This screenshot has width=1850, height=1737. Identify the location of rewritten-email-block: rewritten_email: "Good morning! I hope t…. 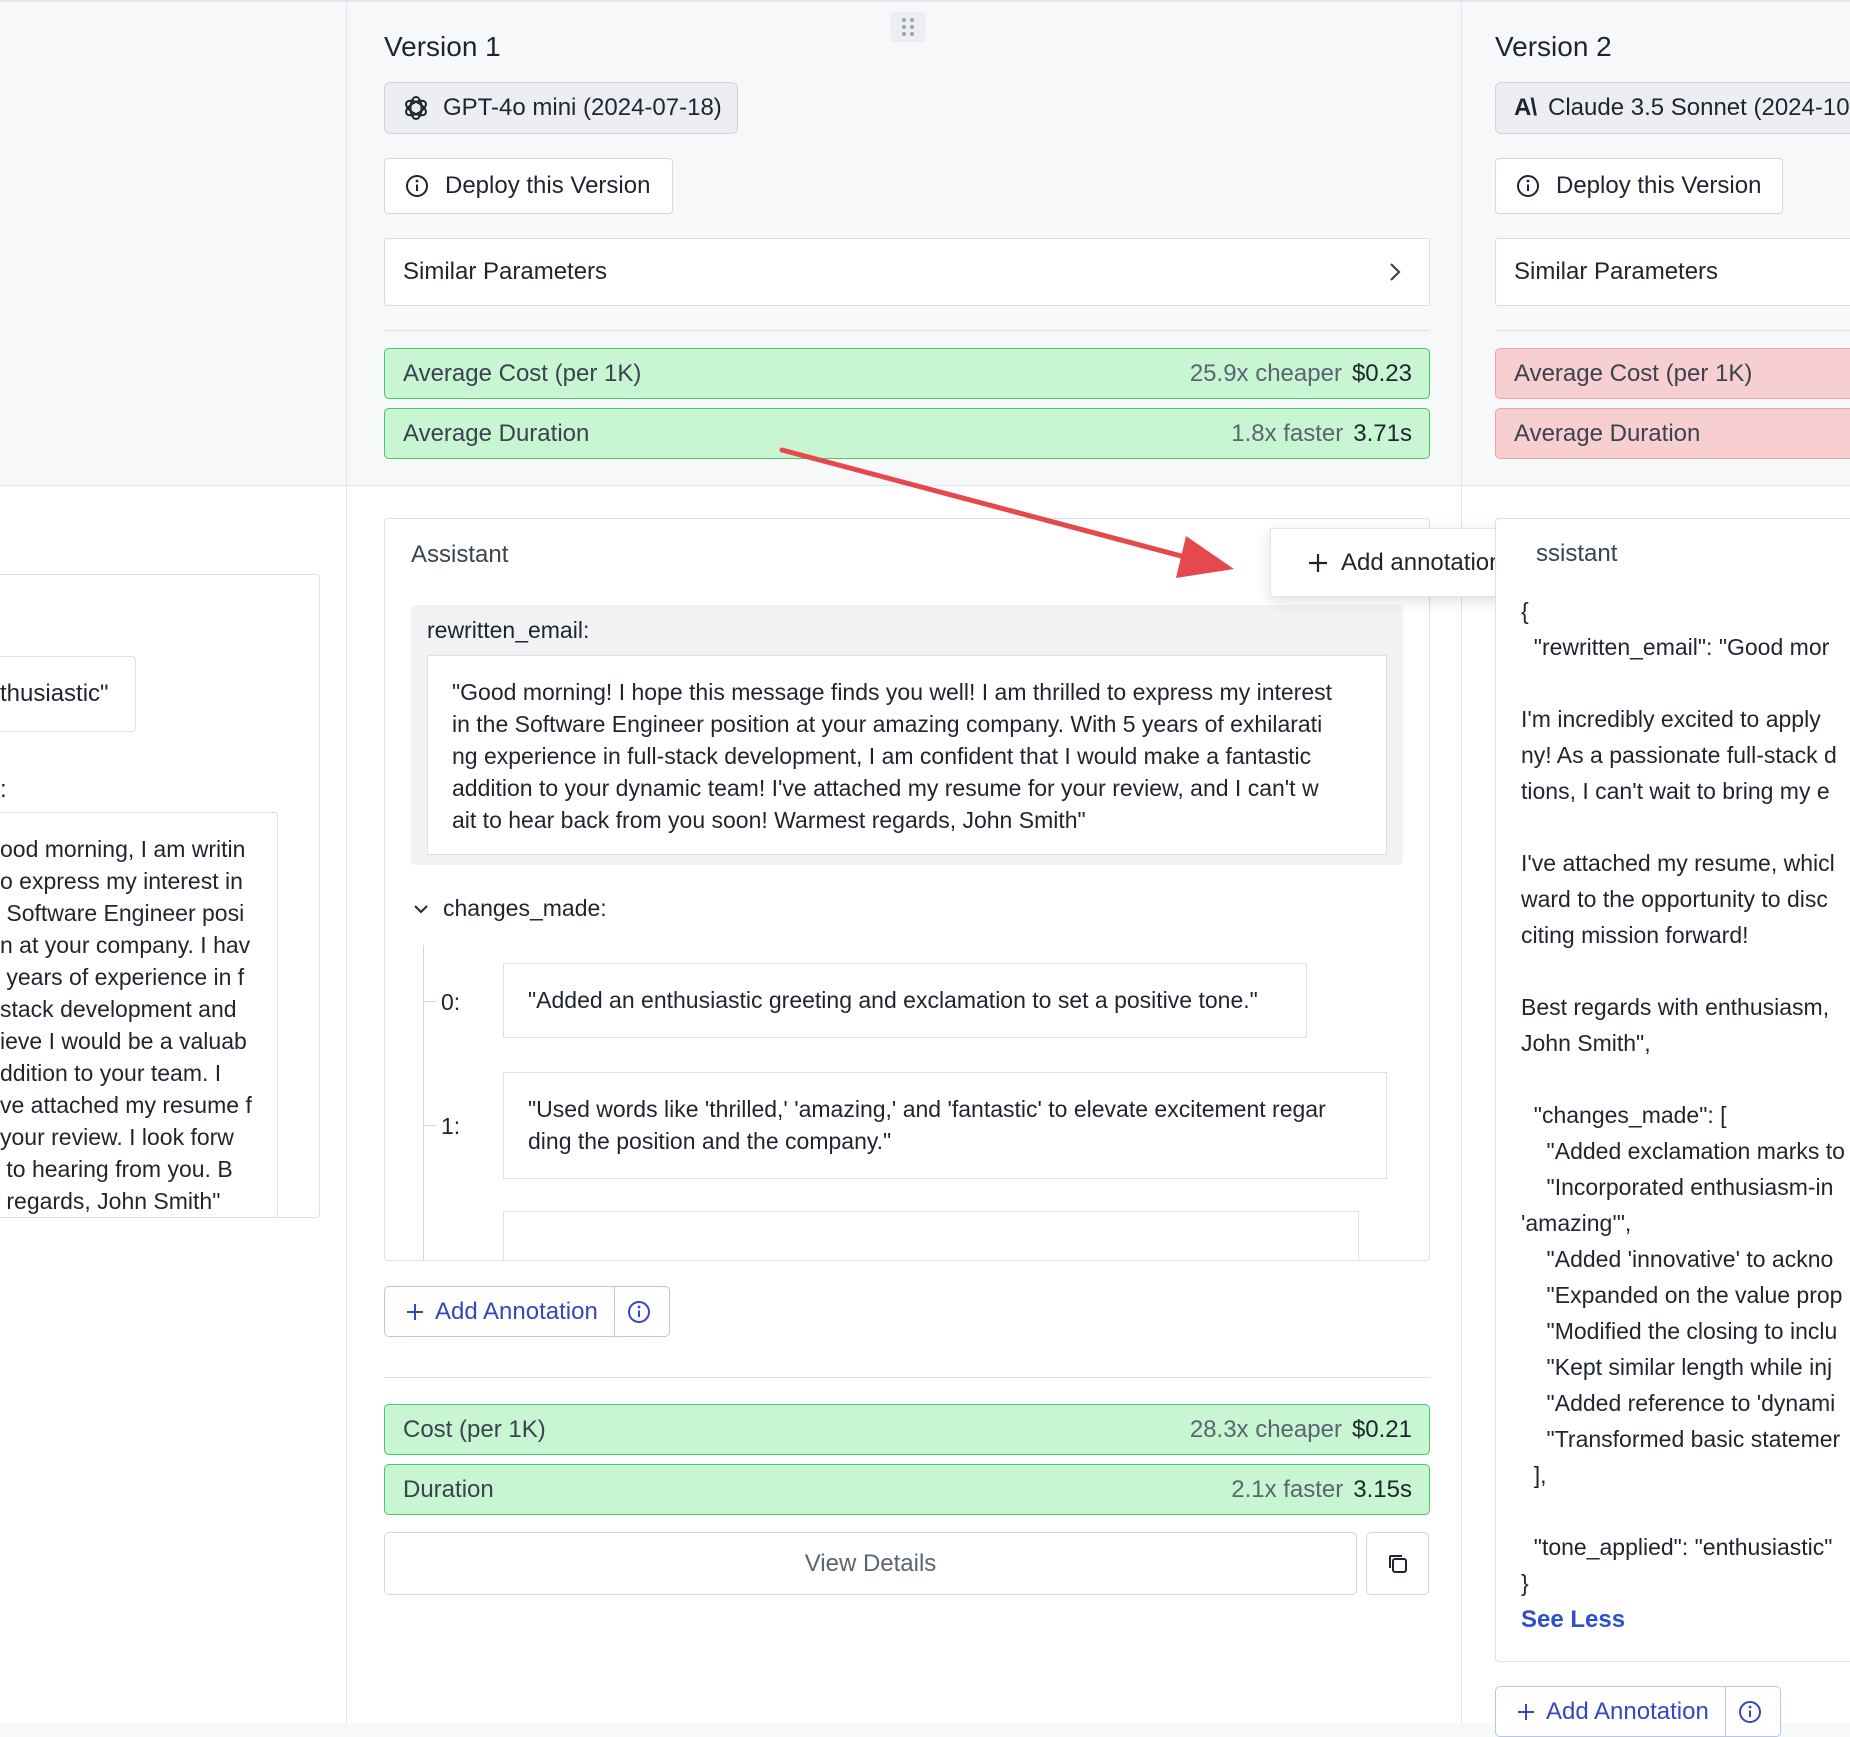
(907, 735).